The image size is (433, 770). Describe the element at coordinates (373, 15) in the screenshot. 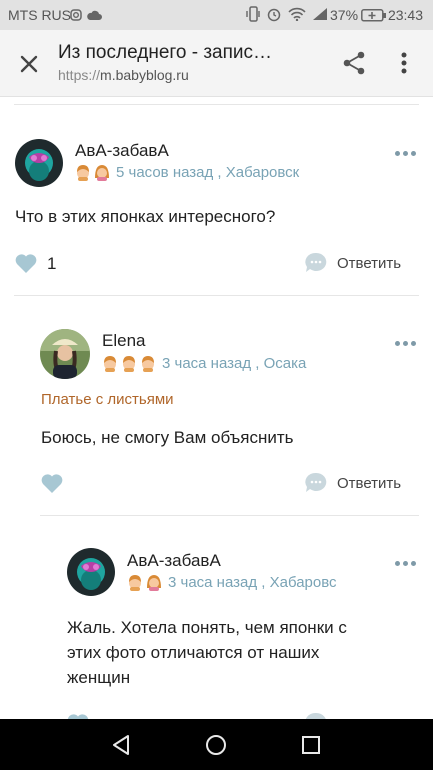

I see `battery-charging-icon` at that location.